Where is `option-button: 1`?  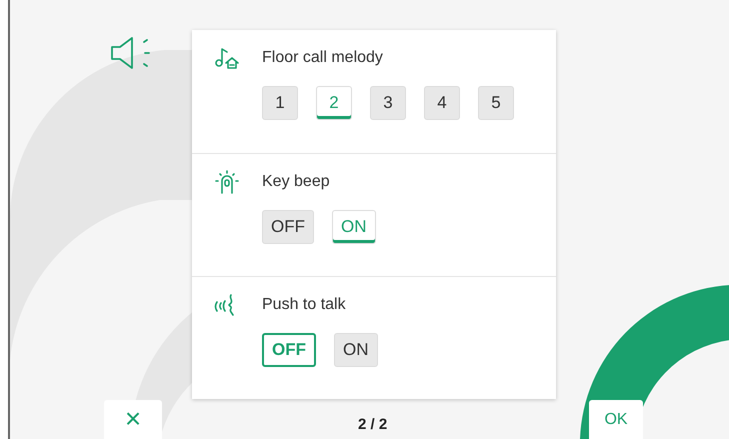
option-button: 1 is located at coordinates (280, 103).